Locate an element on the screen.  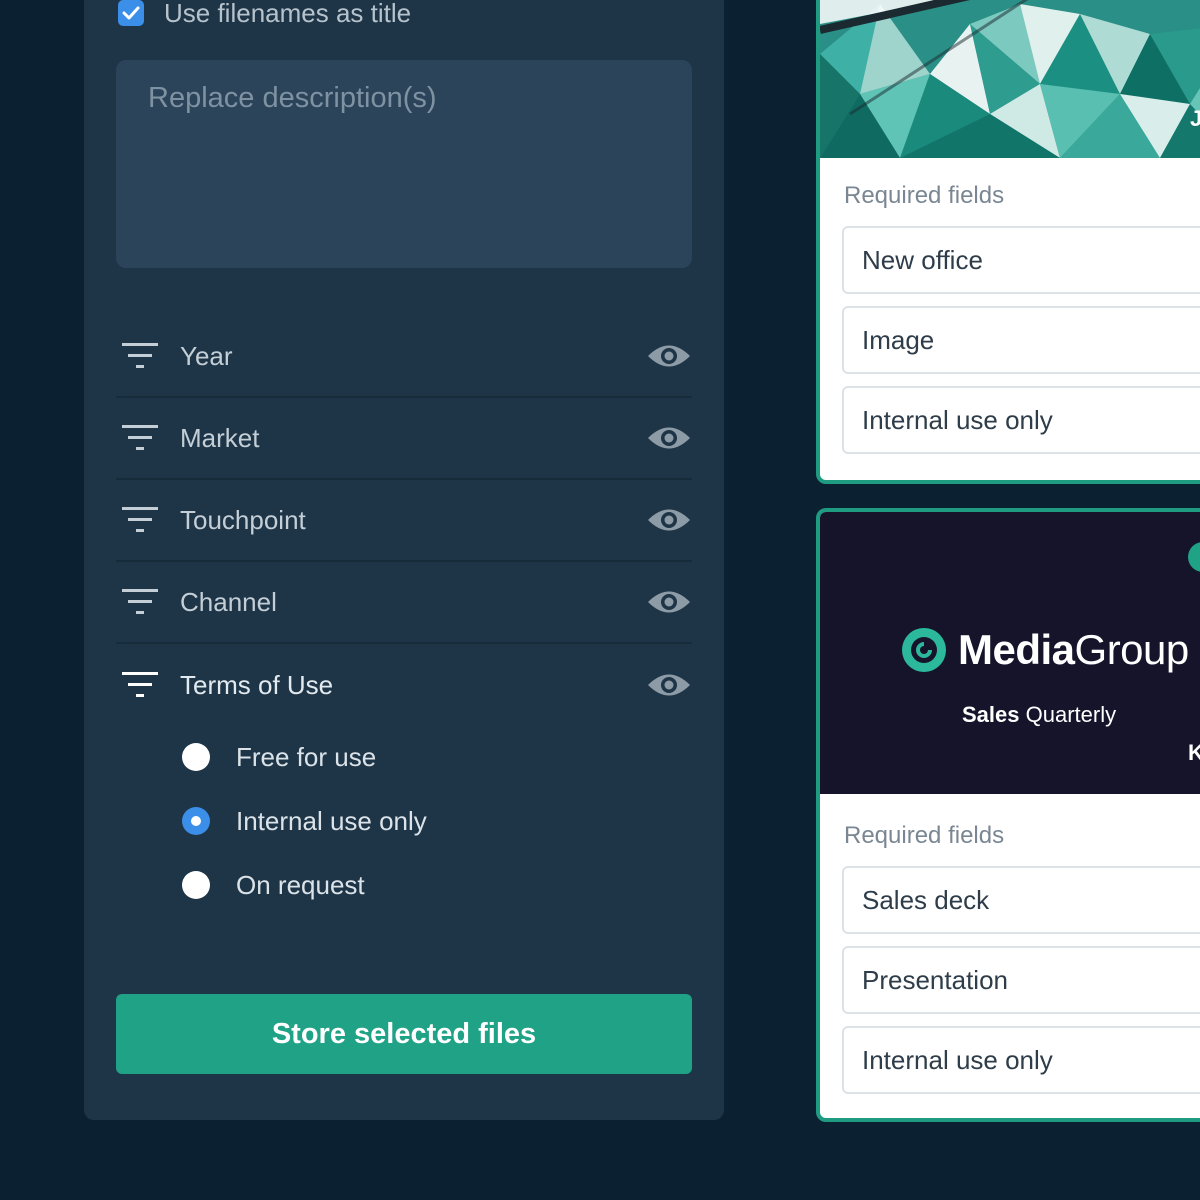
use-filenames-label: Use filenames as title is located at coordinates (288, 14).